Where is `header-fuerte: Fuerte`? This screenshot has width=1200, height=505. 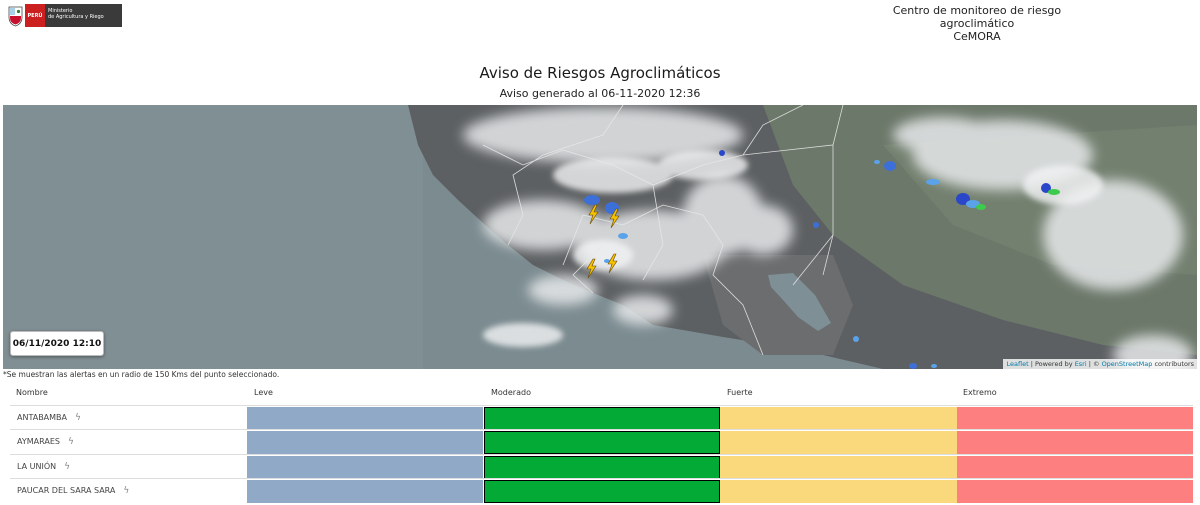
header-fuerte: Fuerte is located at coordinates (740, 392).